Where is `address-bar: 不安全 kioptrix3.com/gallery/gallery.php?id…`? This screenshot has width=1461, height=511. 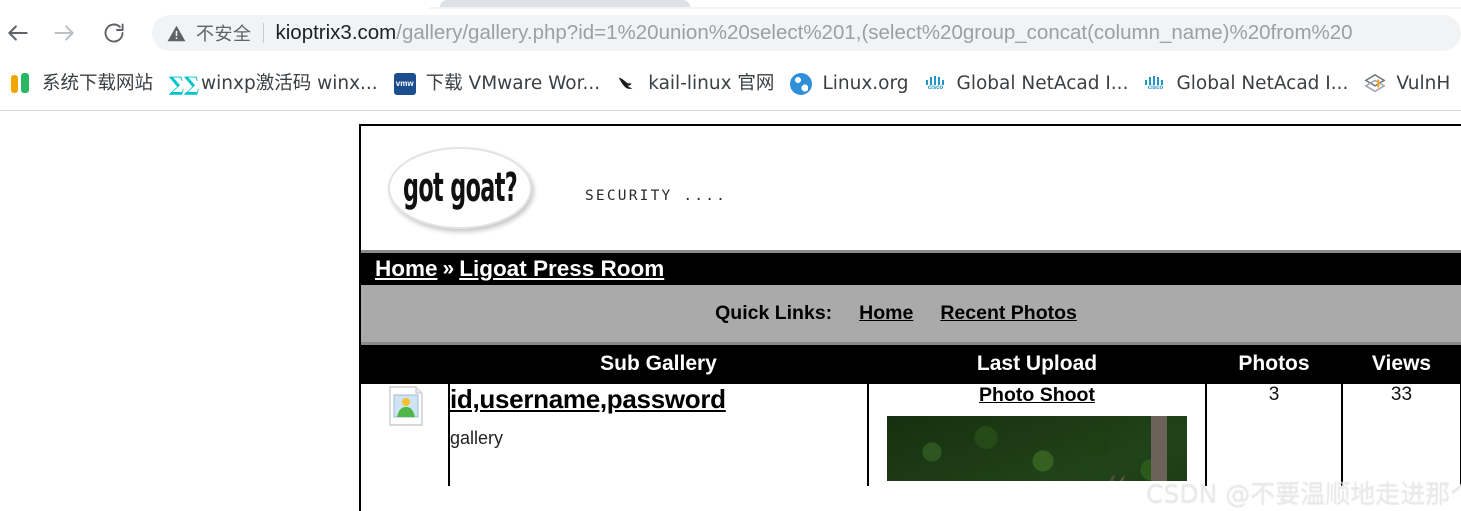
address-bar: 不安全 kioptrix3.com/gallery/gallery.php?id… is located at coordinates (806, 33).